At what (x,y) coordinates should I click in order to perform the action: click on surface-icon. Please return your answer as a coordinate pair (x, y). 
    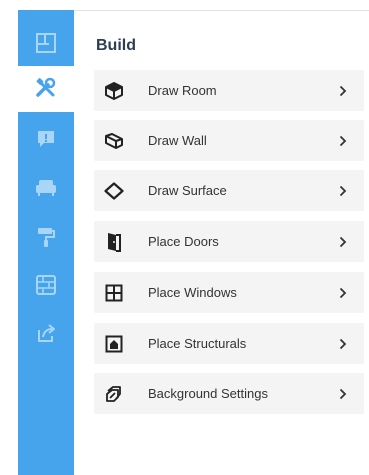
    Looking at the image, I should click on (114, 191).